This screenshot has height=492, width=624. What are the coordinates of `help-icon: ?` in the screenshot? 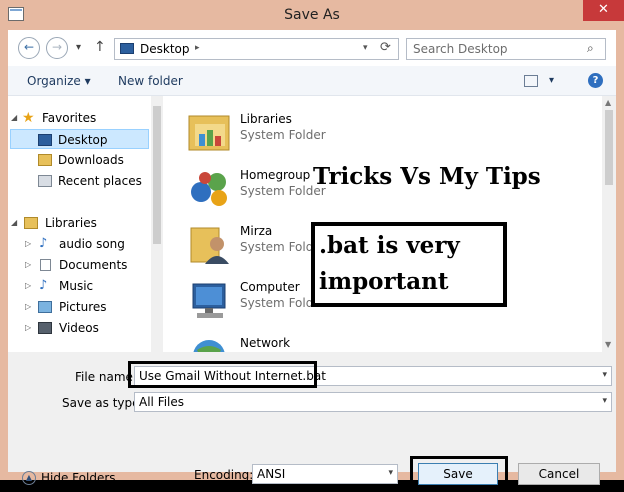 It's located at (595, 80).